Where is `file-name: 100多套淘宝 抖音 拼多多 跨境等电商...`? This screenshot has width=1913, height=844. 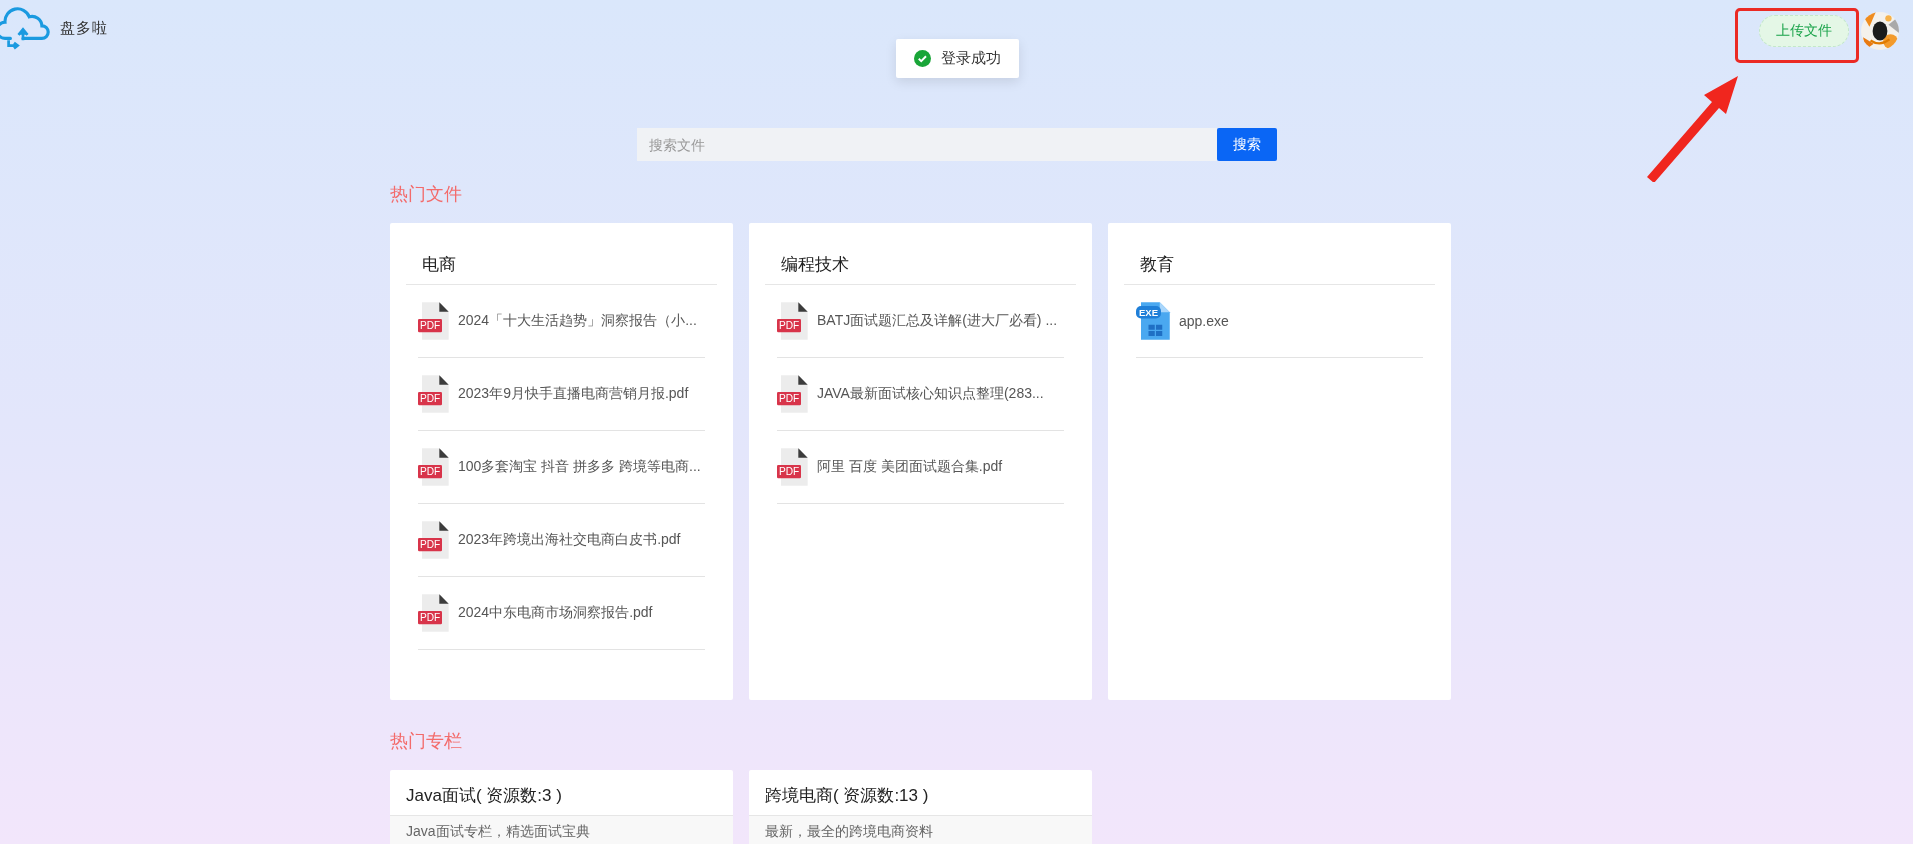
file-name: 100多套淘宝 抖音 拼多多 跨境等电商... is located at coordinates (579, 467).